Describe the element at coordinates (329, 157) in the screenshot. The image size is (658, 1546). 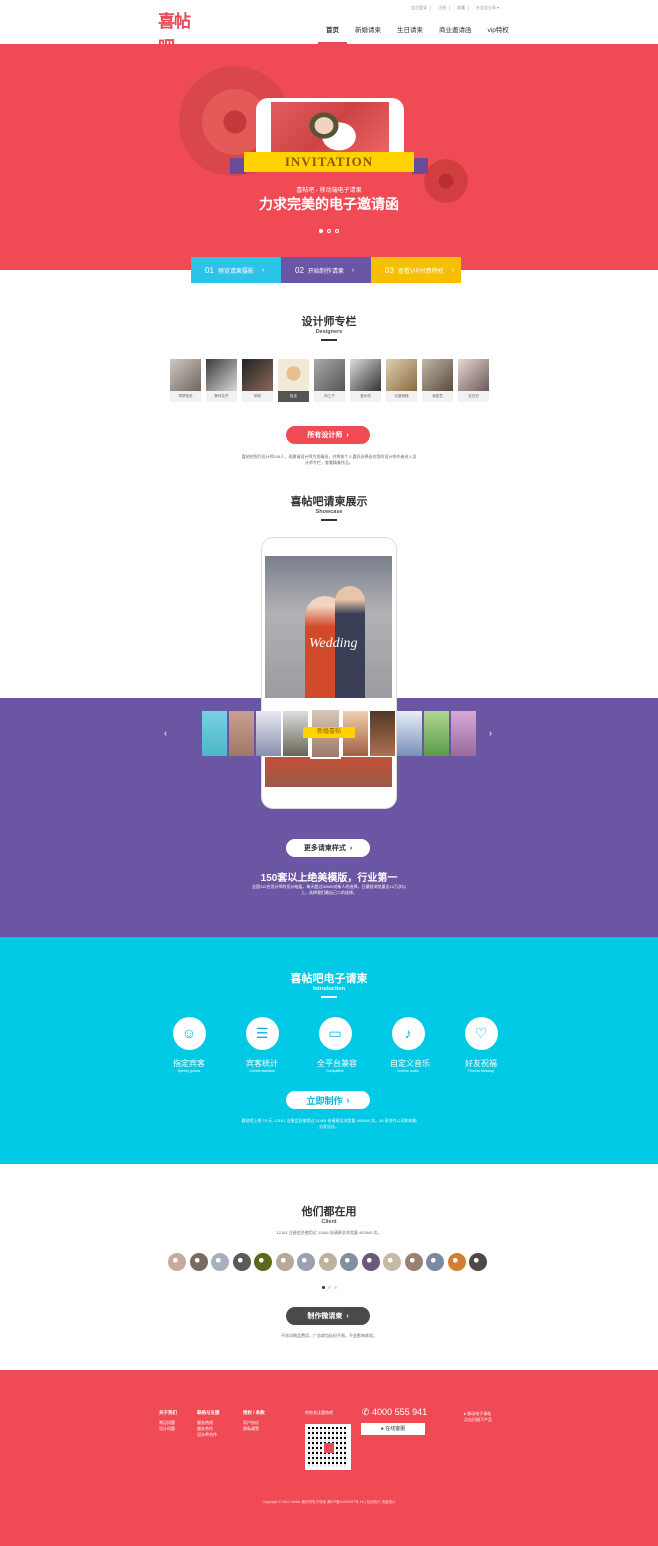
I see `hero-banner: INVITATION 喜帖吧 - 移动端电子请柬 力求完美的电子邀请函` at that location.